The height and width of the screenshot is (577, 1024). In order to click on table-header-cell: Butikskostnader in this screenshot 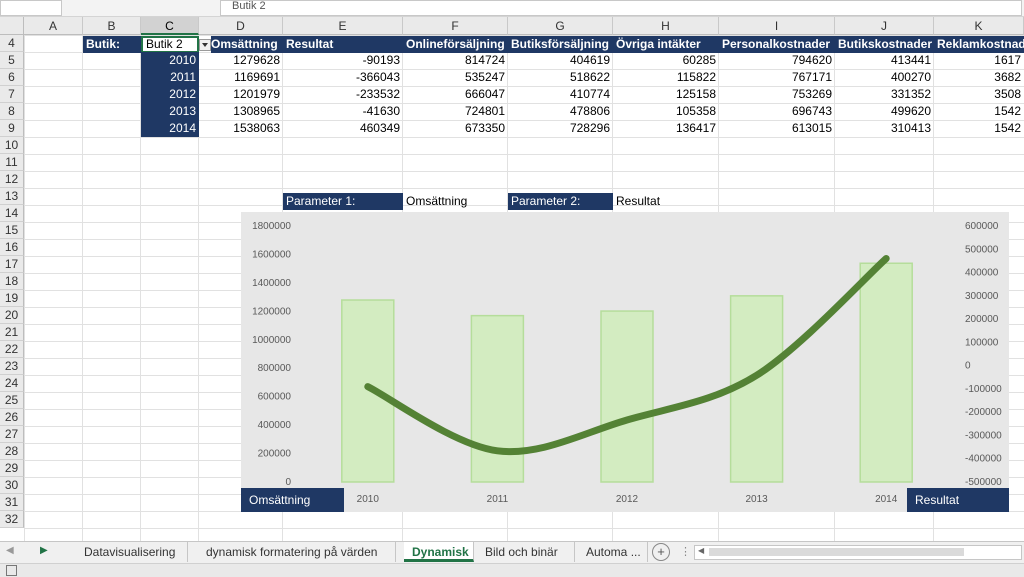, I will do `click(884, 44)`.